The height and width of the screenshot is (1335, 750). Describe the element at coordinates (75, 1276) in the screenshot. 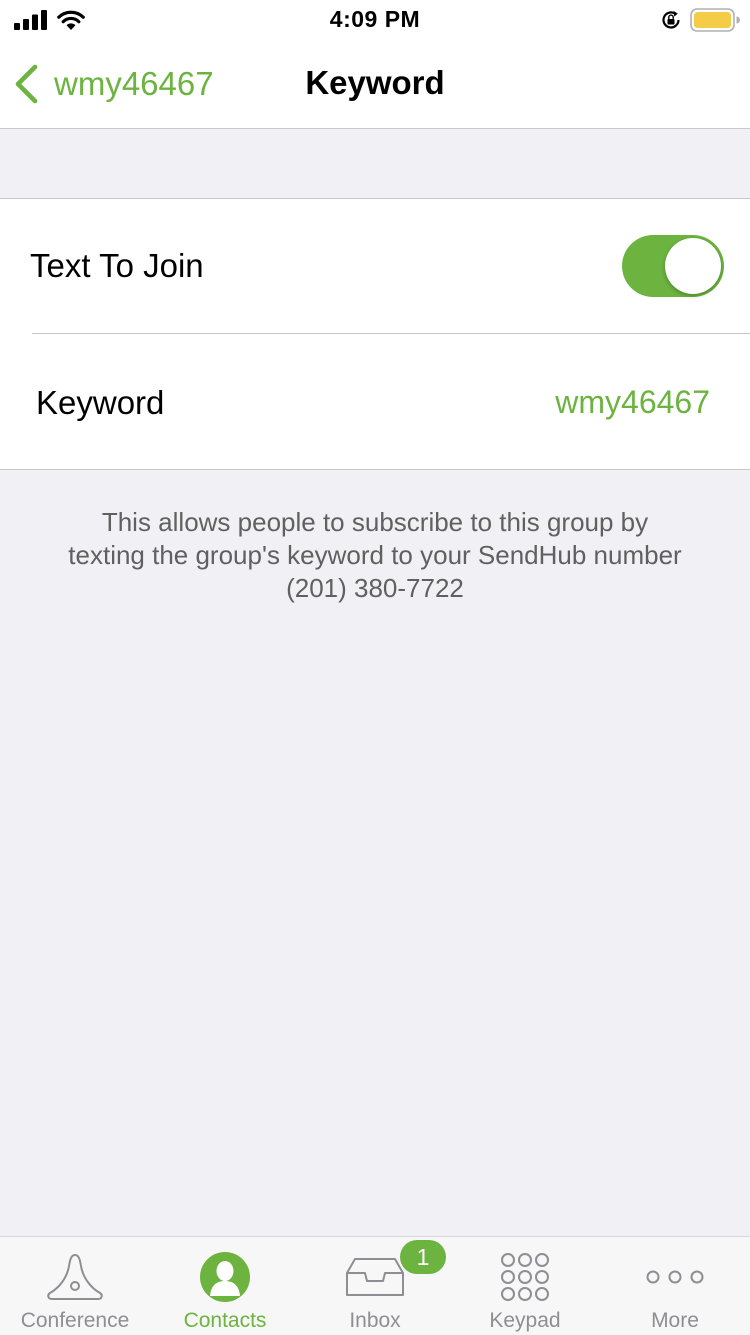

I see `conference-icon` at that location.